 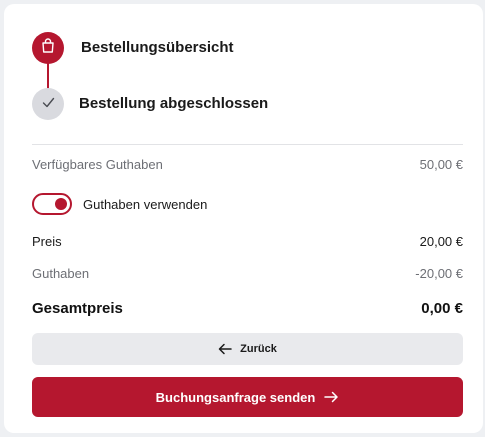 I want to click on back-button-label: Zurück, so click(x=258, y=349).